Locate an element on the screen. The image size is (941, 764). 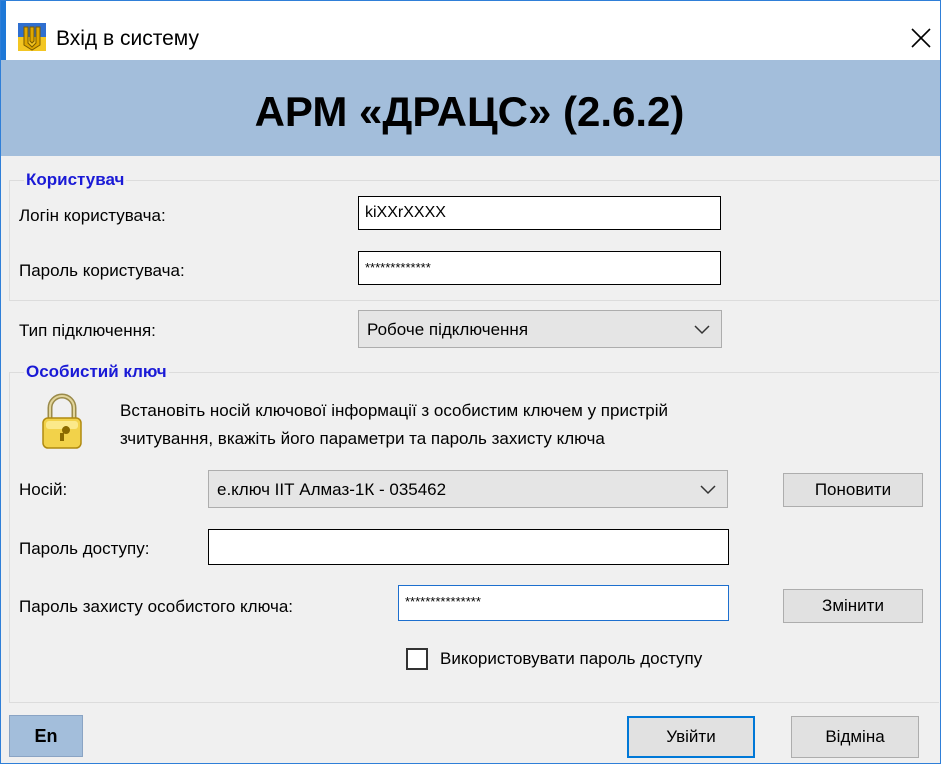
connection-type-label: Тип підключення: is located at coordinates (87, 330).